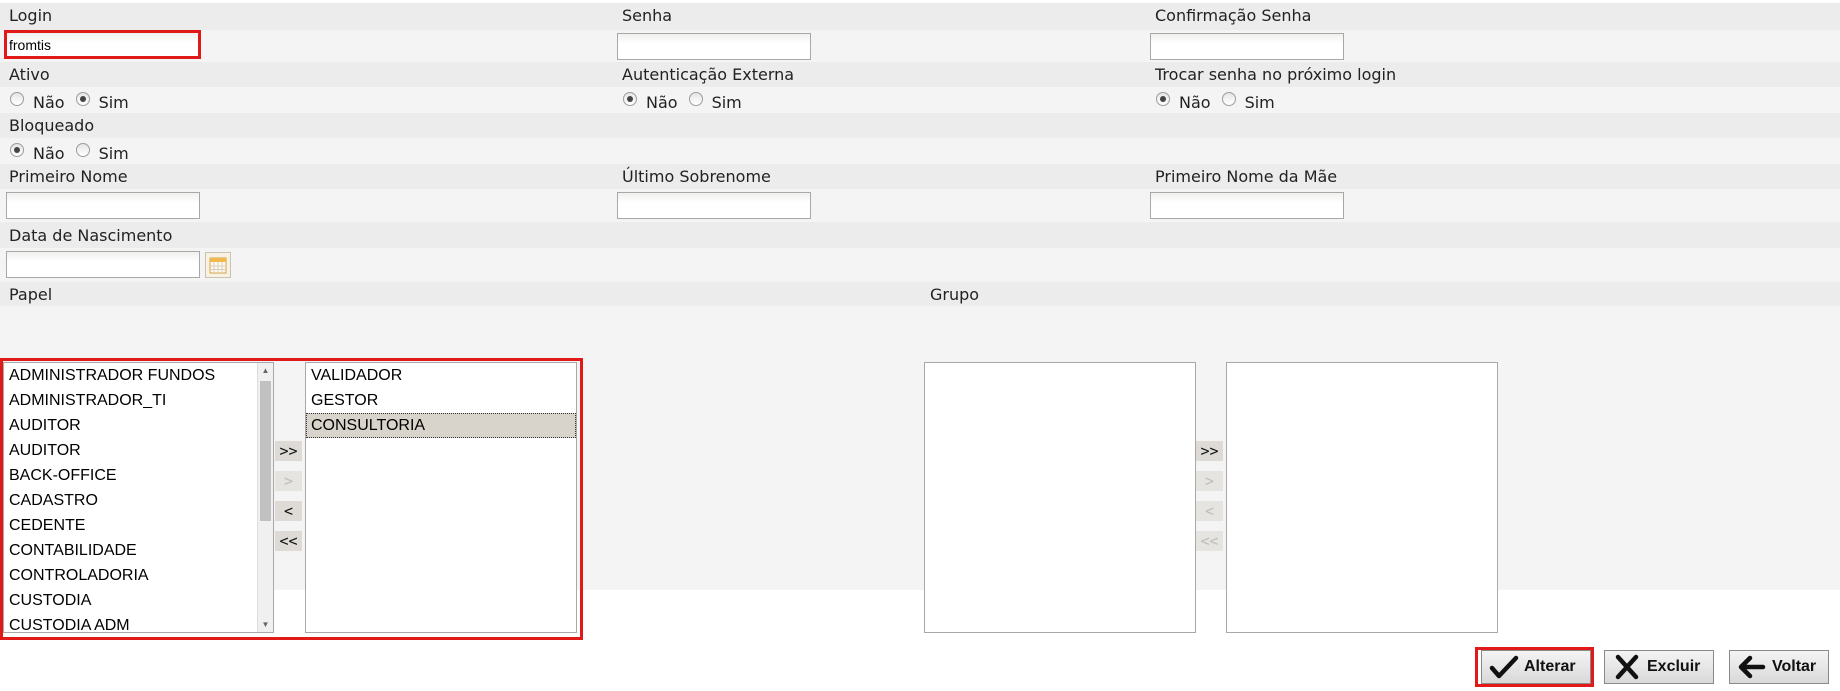 The image size is (1840, 691). What do you see at coordinates (265, 451) in the screenshot?
I see `scroll-thumb` at bounding box center [265, 451].